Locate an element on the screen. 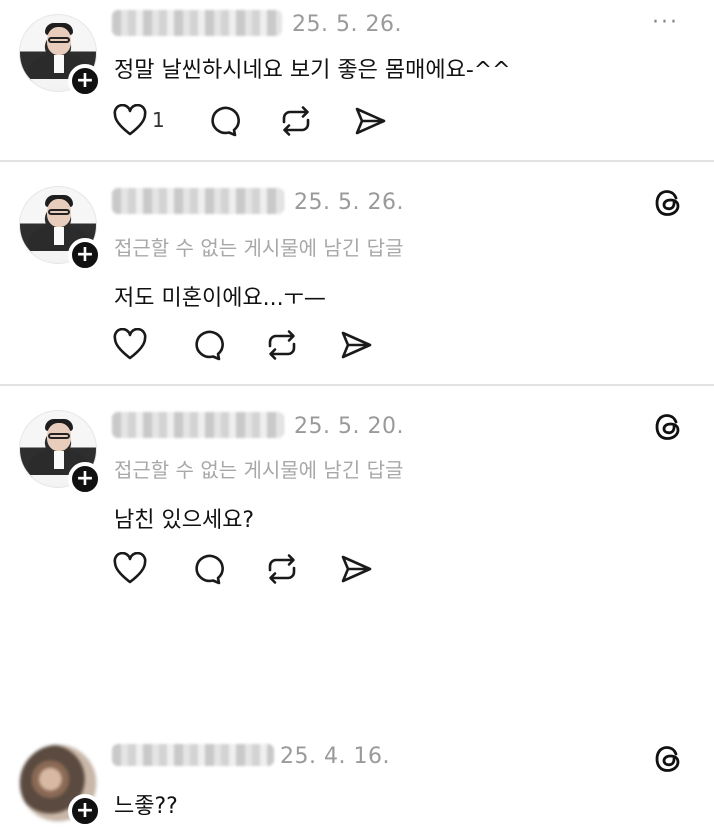  reply-post-4: + 25. 4. 16. 느좋?? is located at coordinates (357, 781).